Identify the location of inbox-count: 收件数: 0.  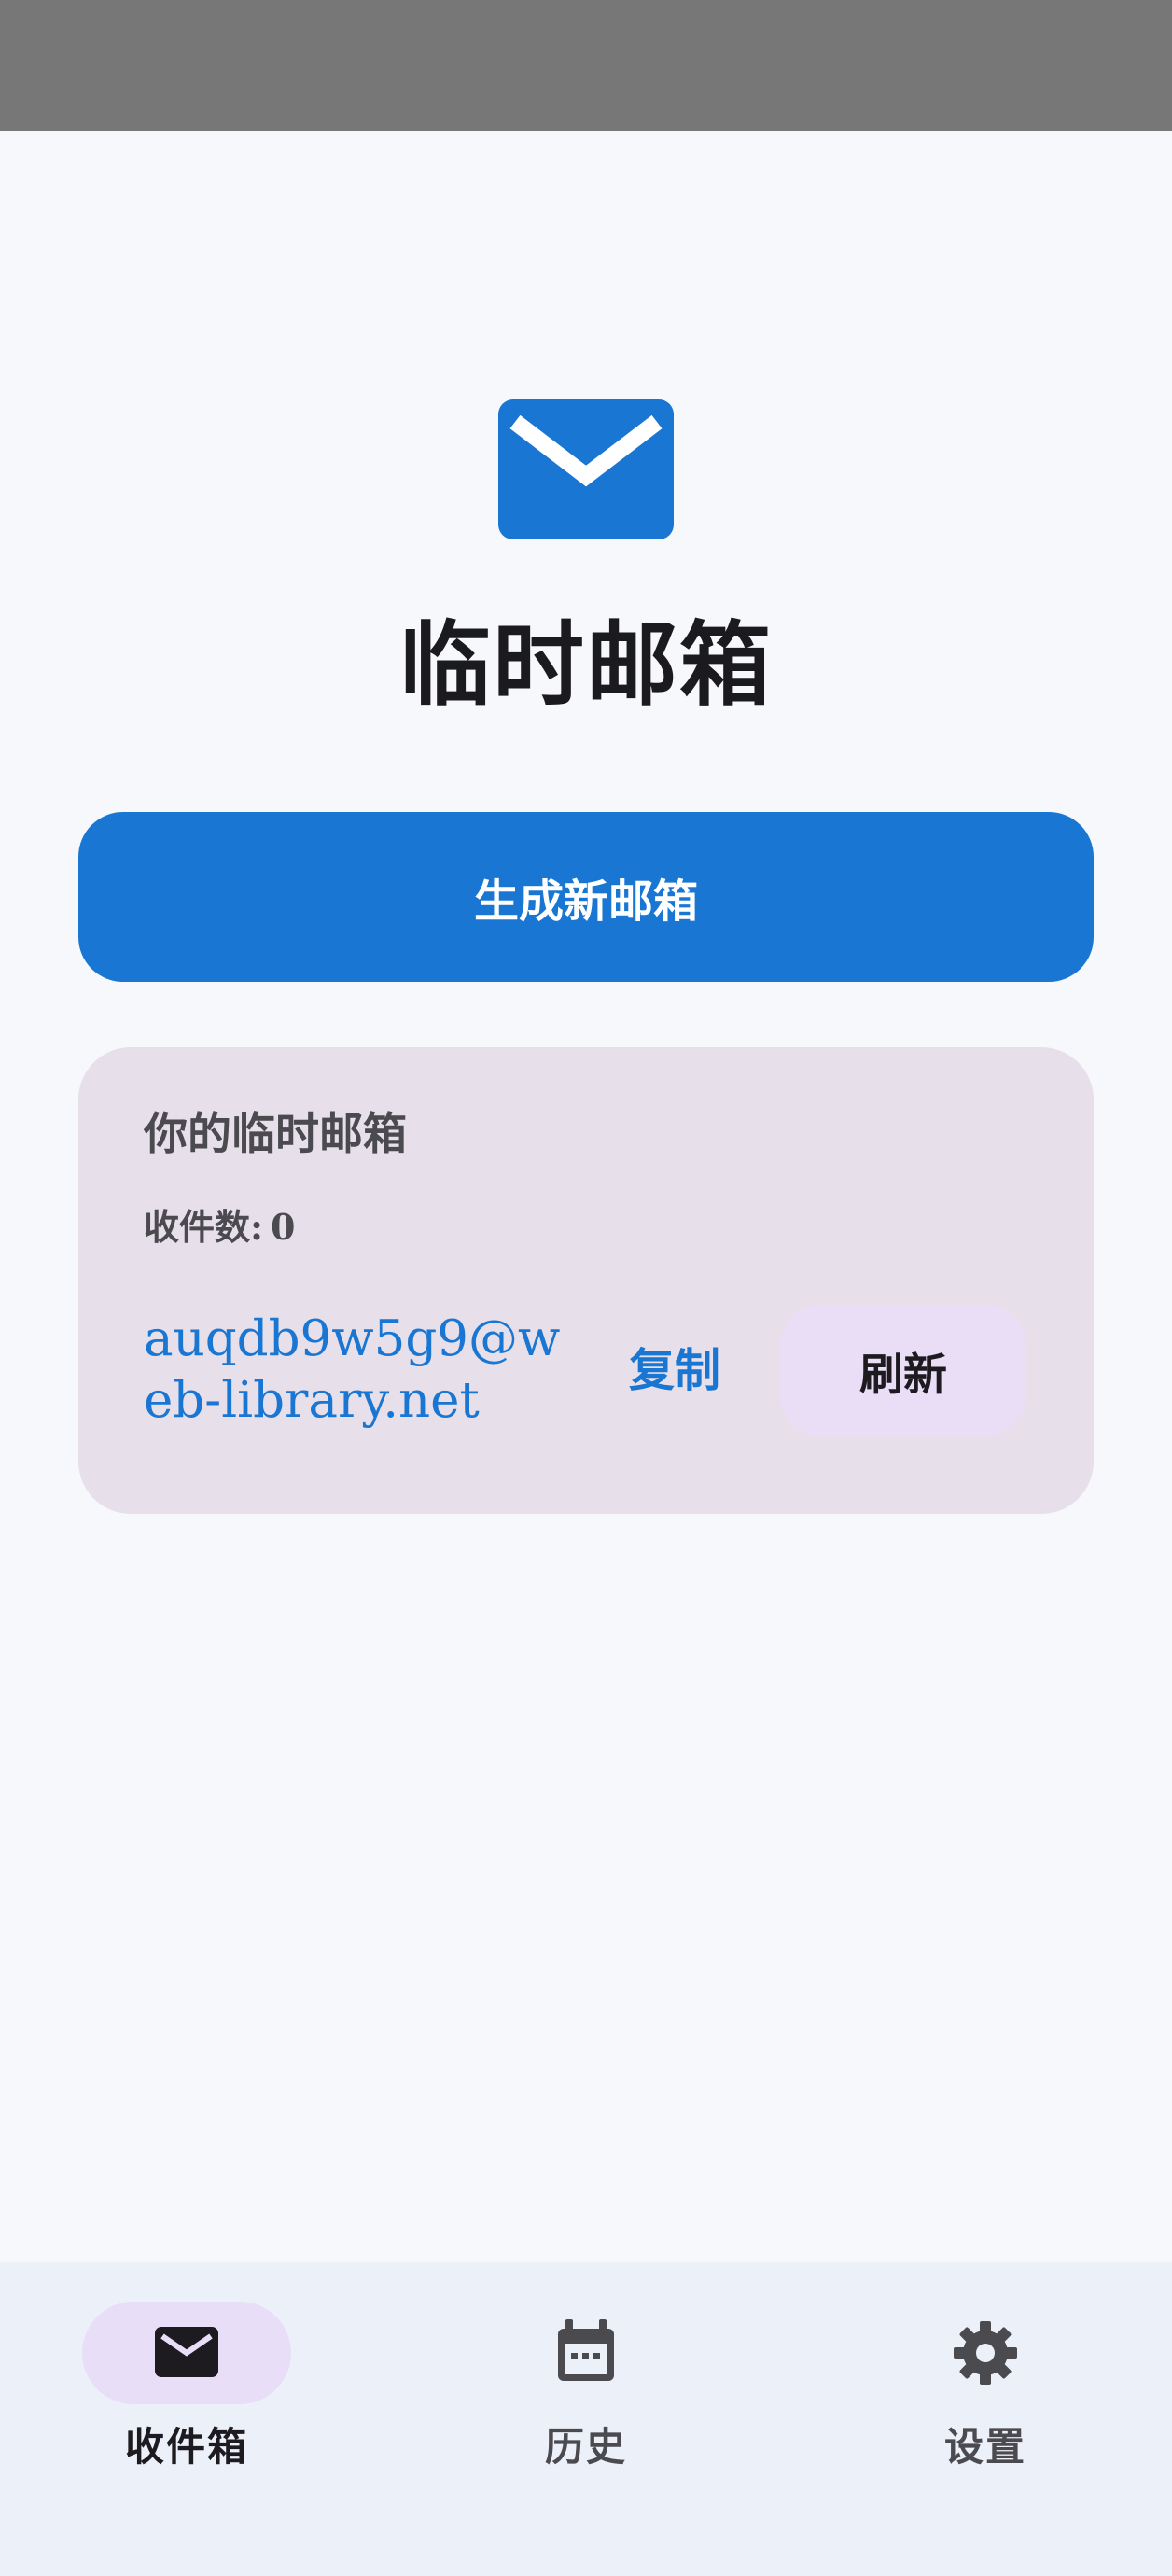
(219, 1227).